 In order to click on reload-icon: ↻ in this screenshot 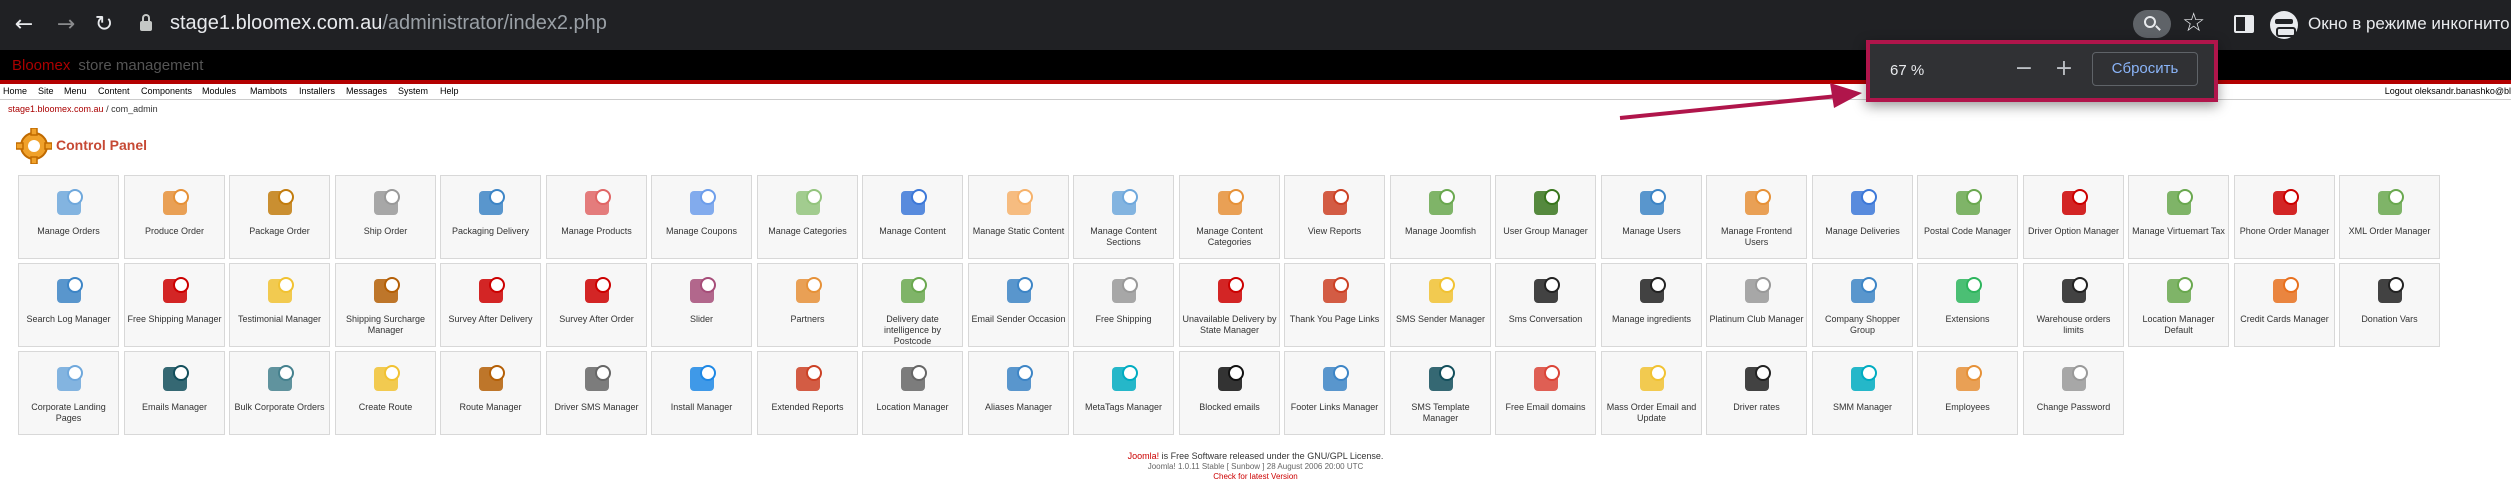, I will do `click(104, 25)`.